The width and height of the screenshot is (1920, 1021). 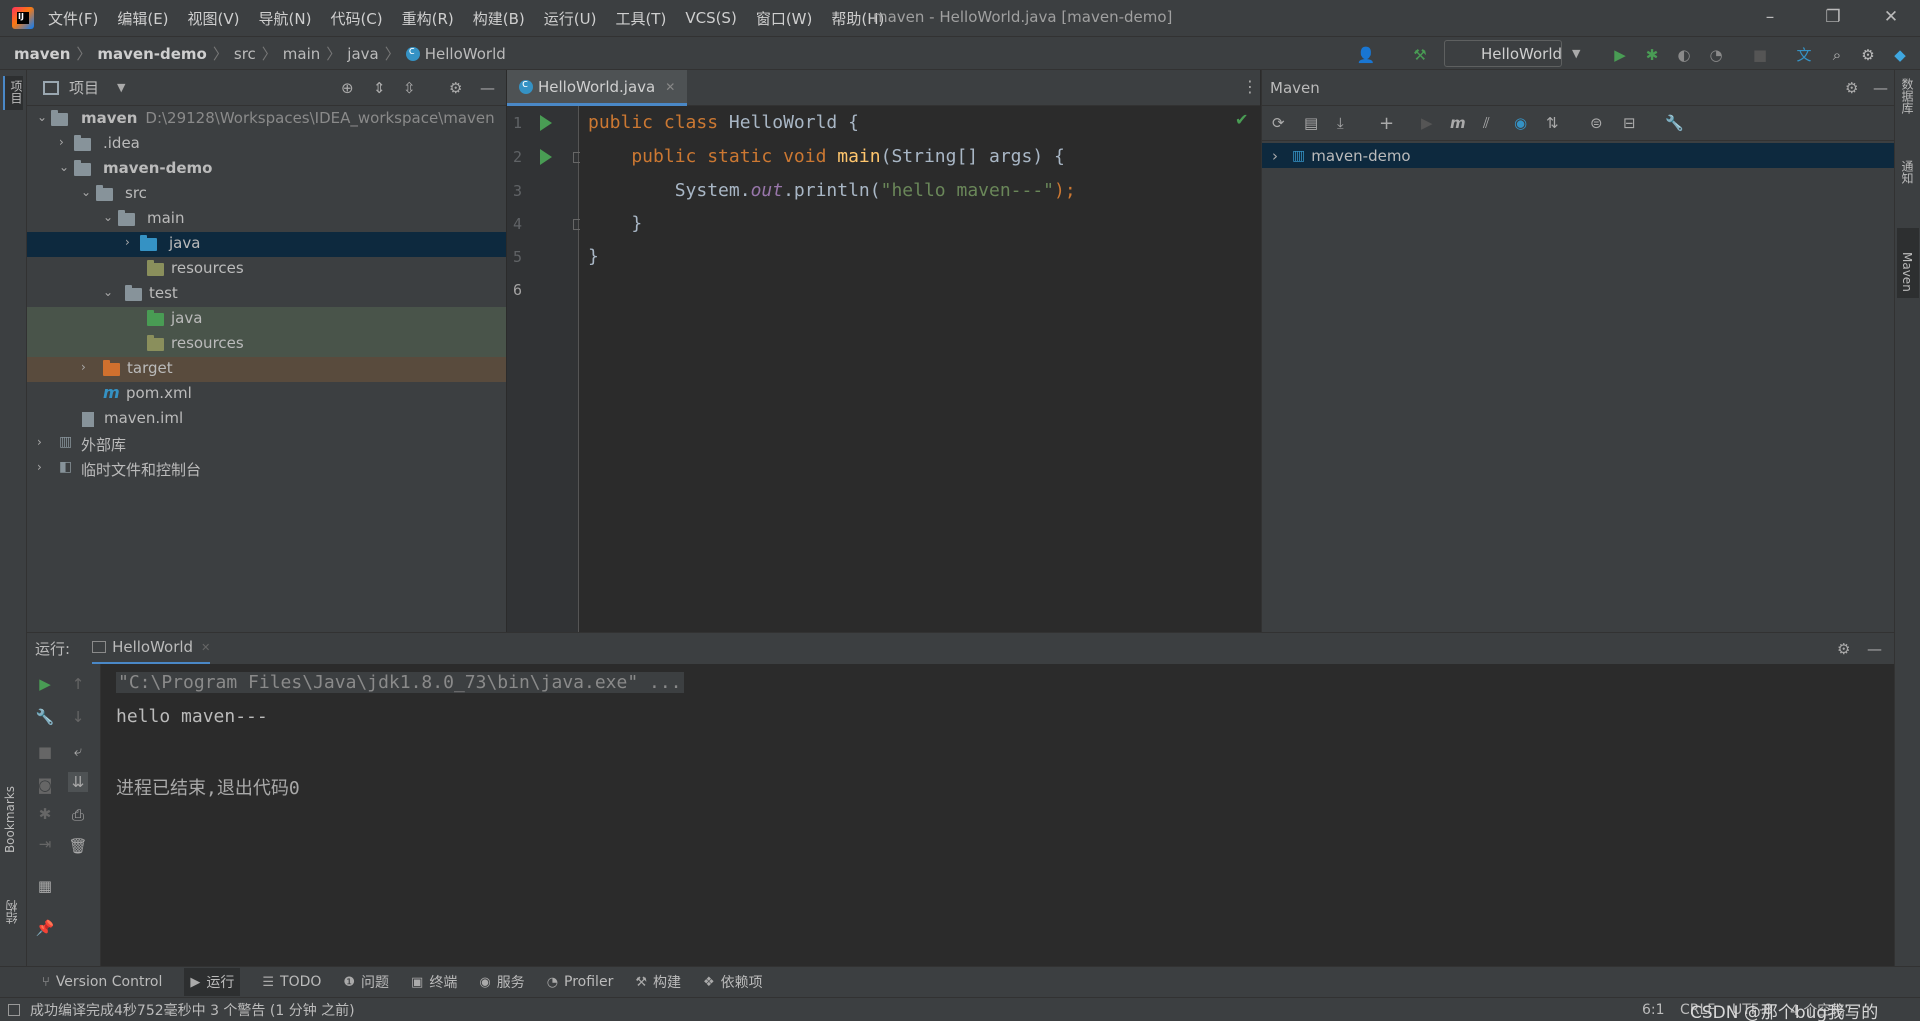 What do you see at coordinates (78, 846) in the screenshot?
I see `trash-icon: 🗑` at bounding box center [78, 846].